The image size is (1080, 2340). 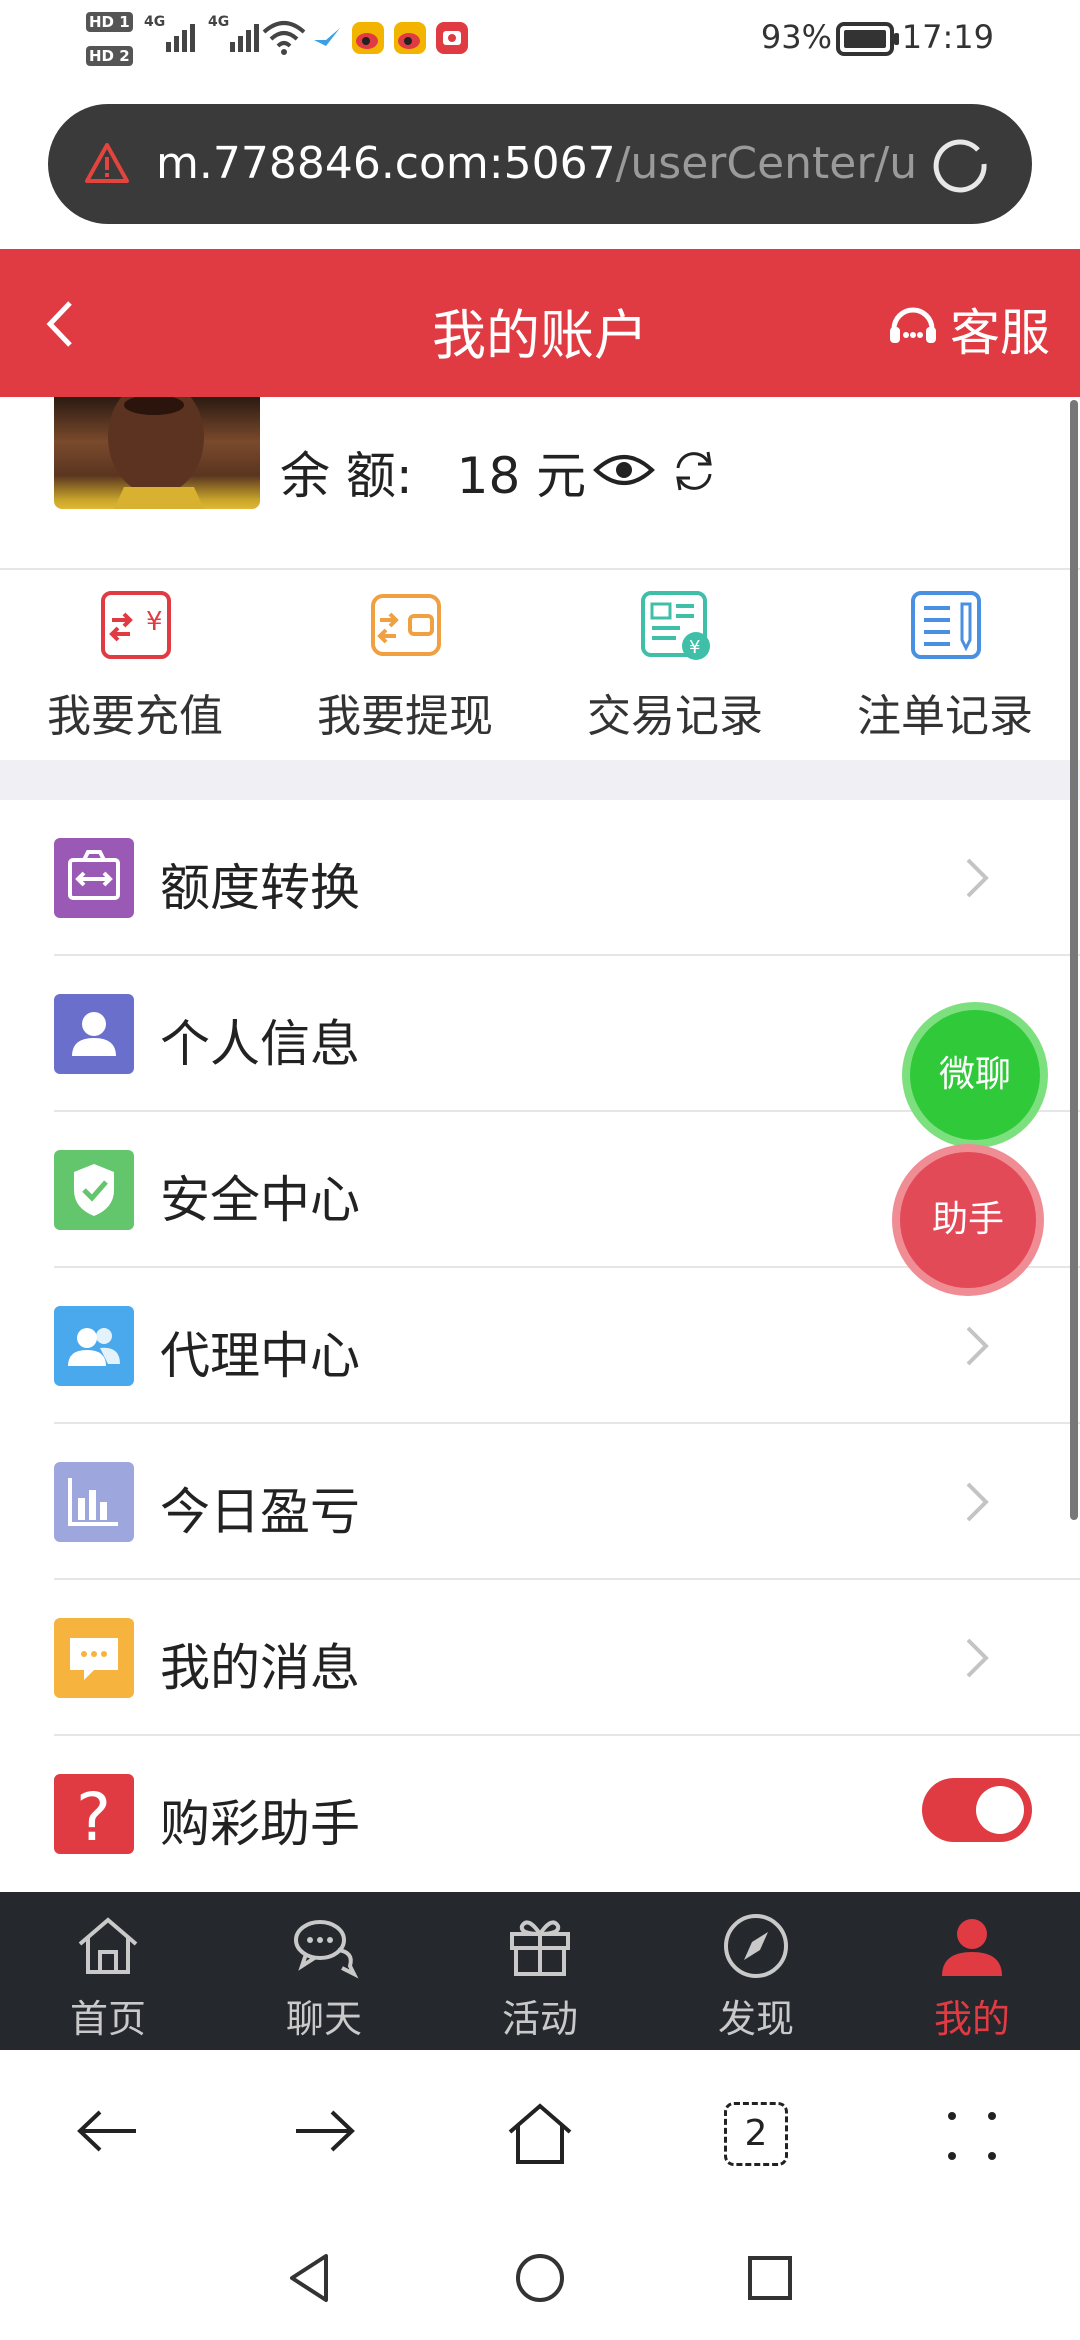 What do you see at coordinates (766, 163) in the screenshot?
I see `url-path: /userCenter/u` at bounding box center [766, 163].